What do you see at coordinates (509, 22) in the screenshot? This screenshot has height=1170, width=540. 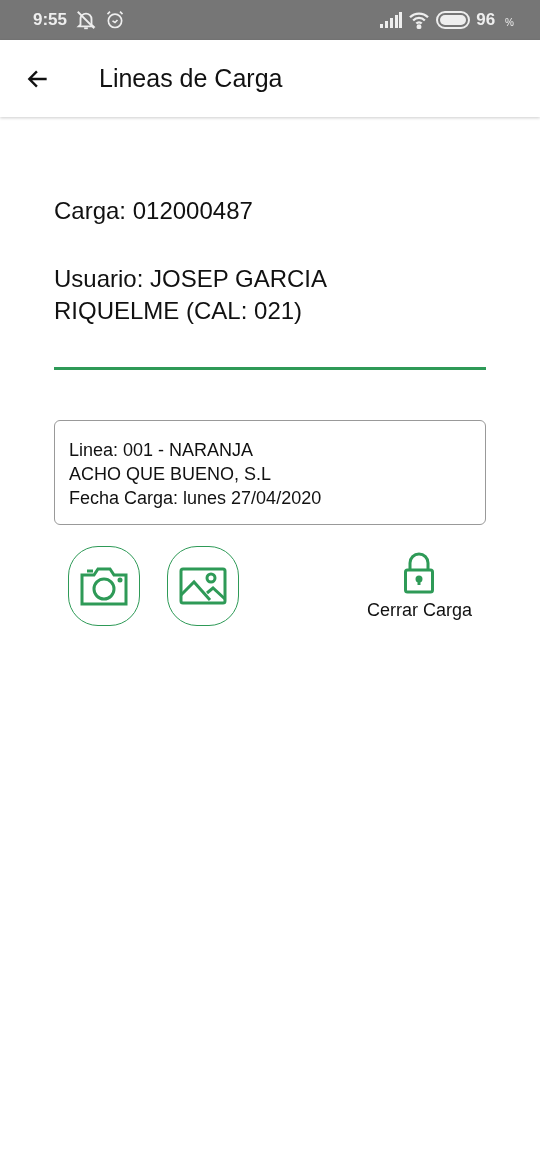 I see `battery-unit: %` at bounding box center [509, 22].